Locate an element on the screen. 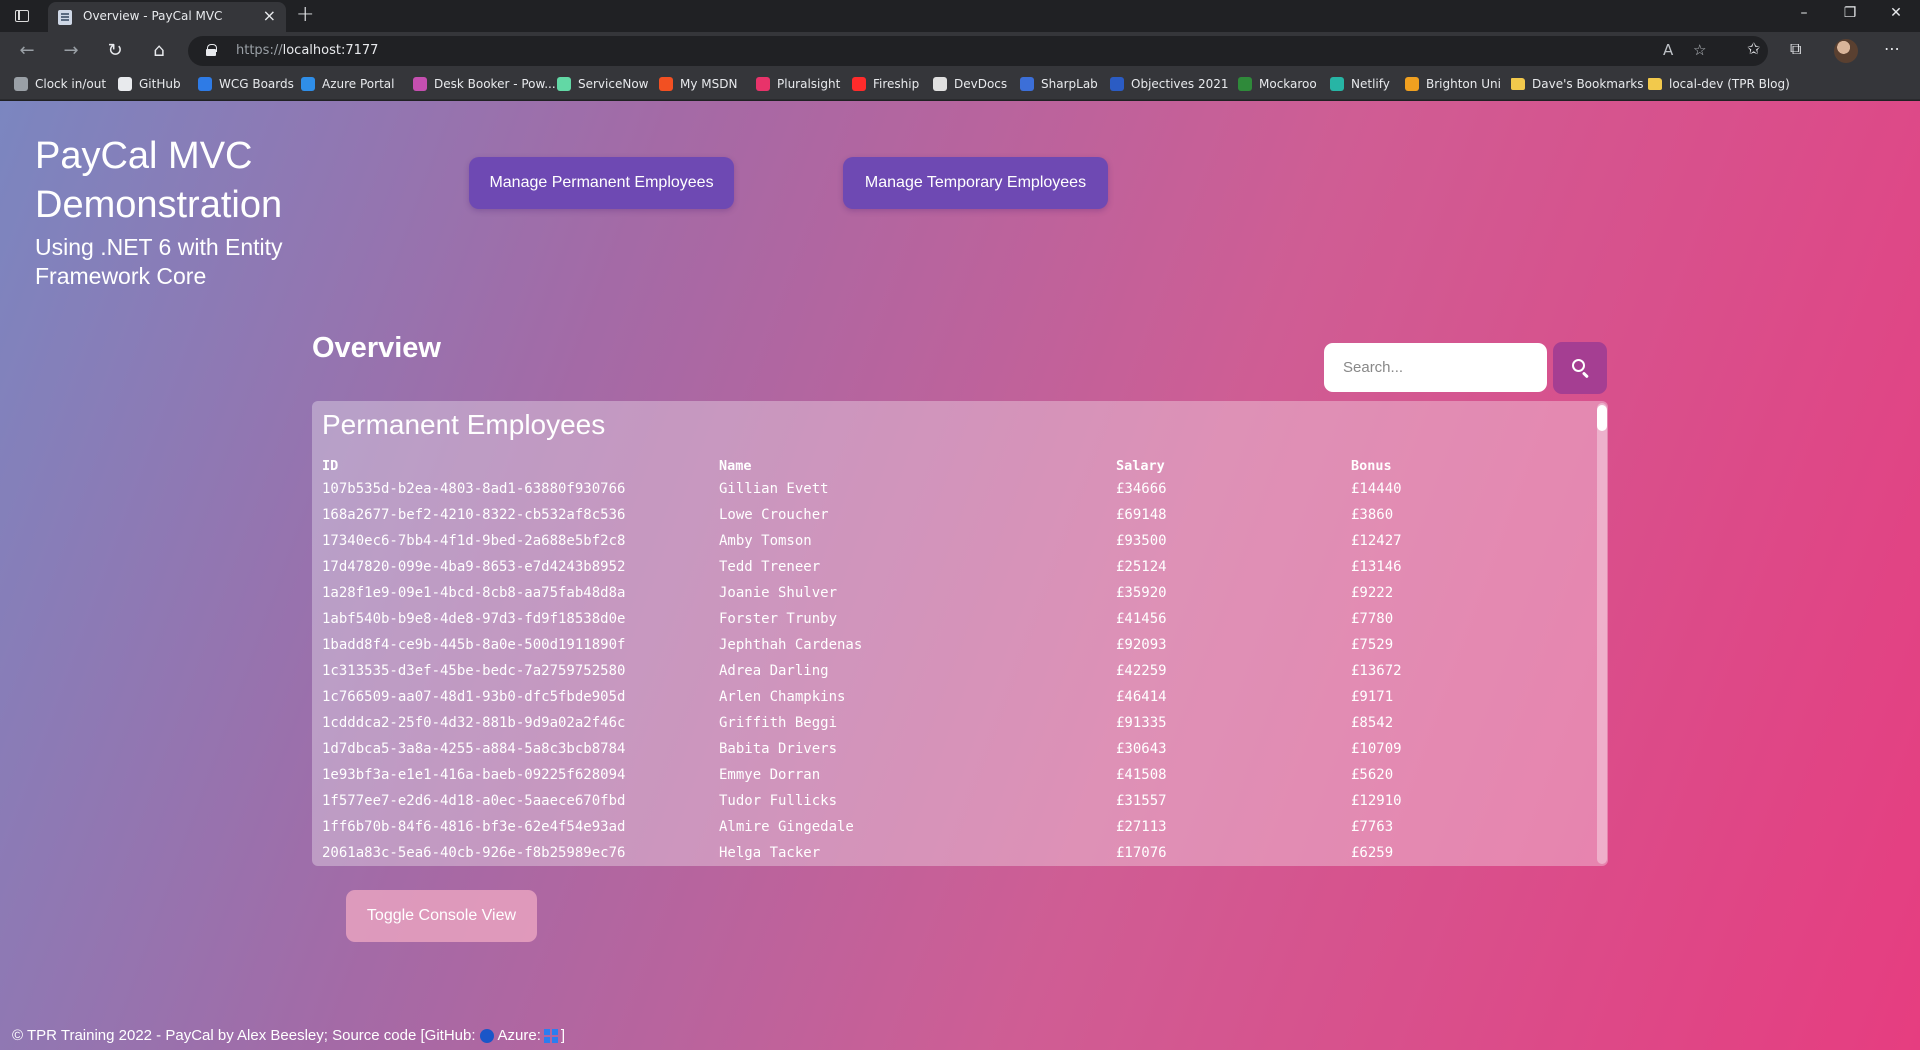 Image resolution: width=1920 pixels, height=1050 pixels. cell-salary: £31557 is located at coordinates (1141, 801).